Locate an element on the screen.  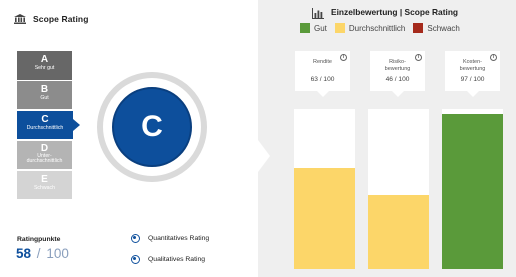
grade-a: A Sehr gut is located at coordinates (44, 65).